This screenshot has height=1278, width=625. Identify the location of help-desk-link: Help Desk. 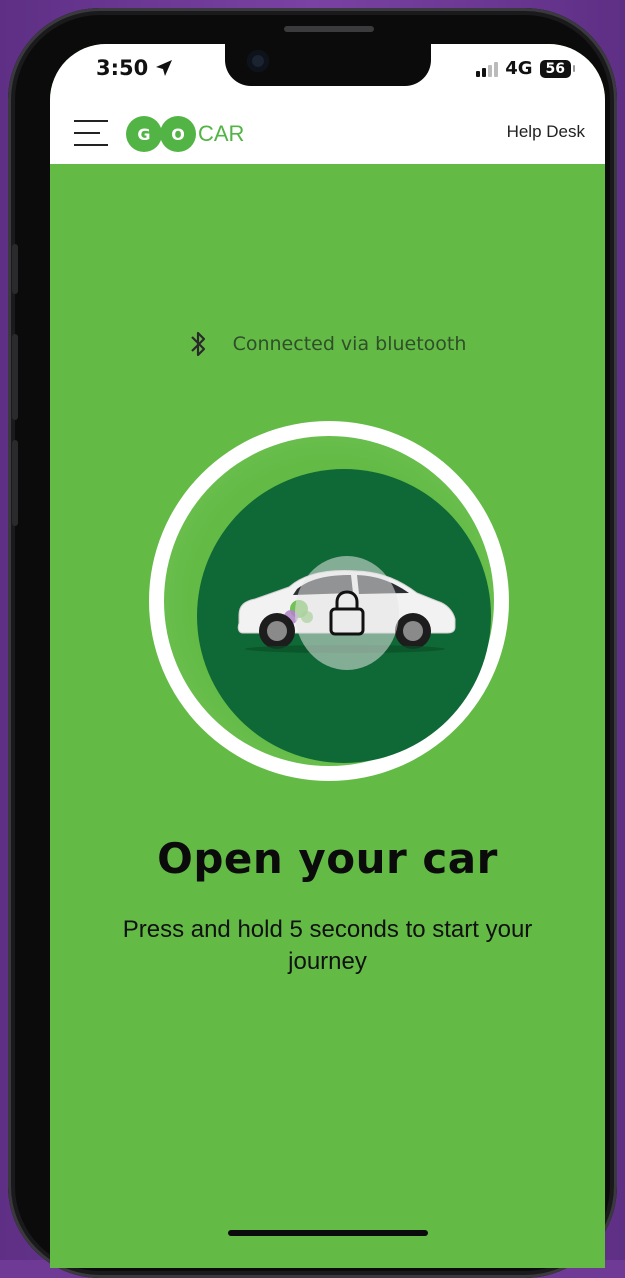
(546, 132).